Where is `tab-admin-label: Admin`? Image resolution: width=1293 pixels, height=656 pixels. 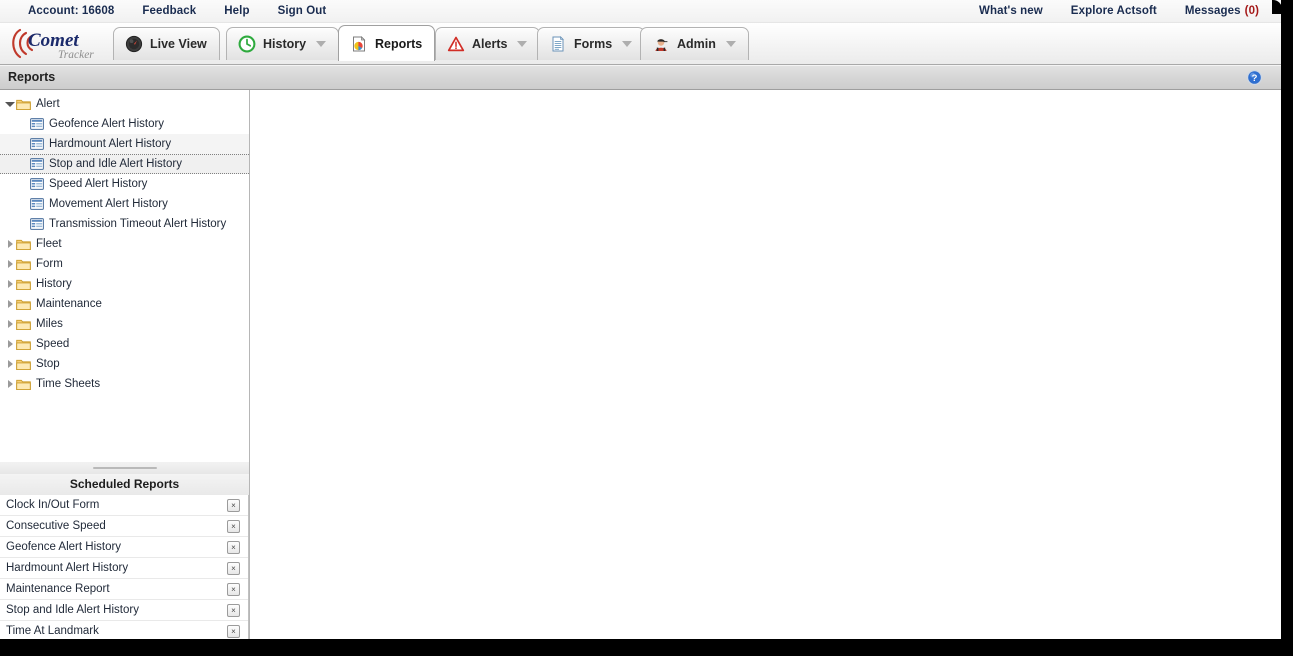 tab-admin-label: Admin is located at coordinates (696, 44).